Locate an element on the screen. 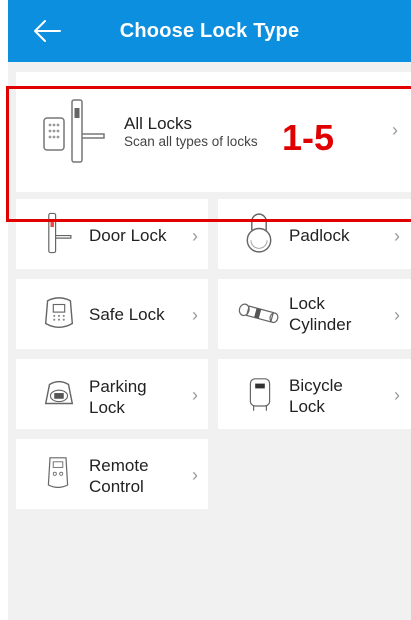 Image resolution: width=411 pixels, height=620 pixels. door-lock-icon is located at coordinates (60, 233).